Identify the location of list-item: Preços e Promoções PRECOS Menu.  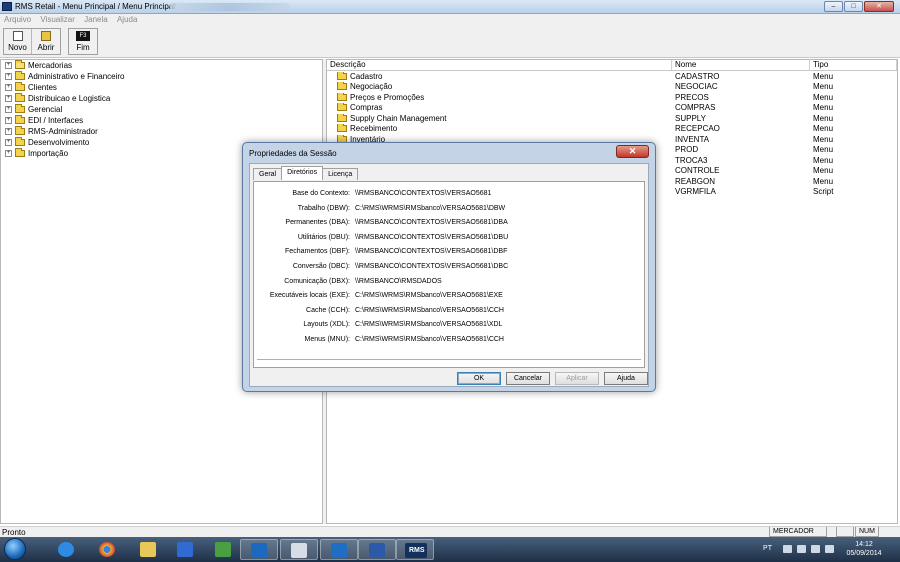
(612, 97).